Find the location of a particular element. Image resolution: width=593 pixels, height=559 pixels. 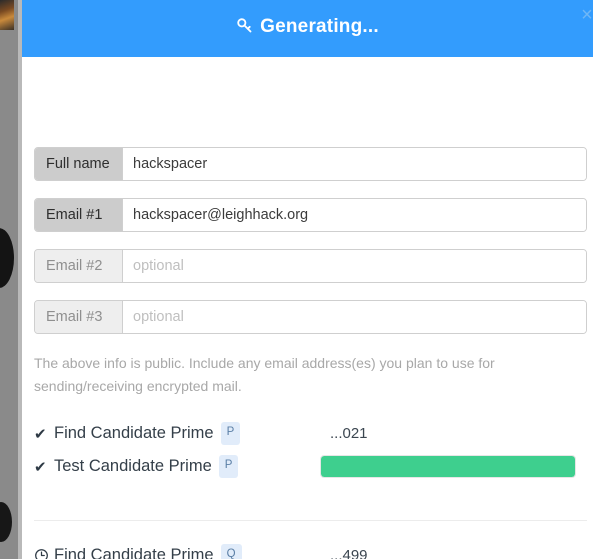

task-find-prime-q: Find Candidate Prime Q is located at coordinates (138, 549).